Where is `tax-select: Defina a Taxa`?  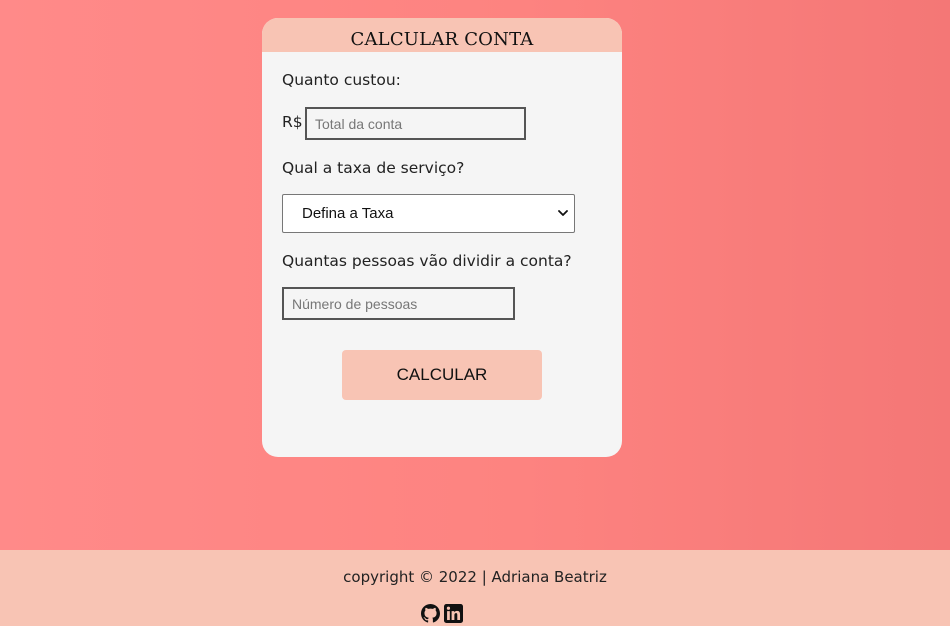 tax-select: Defina a Taxa is located at coordinates (428, 213).